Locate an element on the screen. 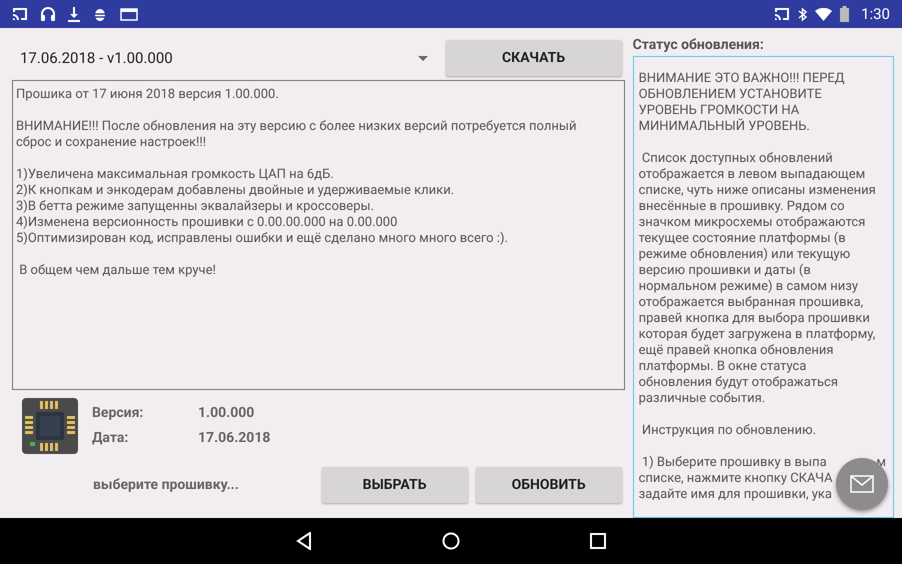 This screenshot has width=902, height=564. info-label: Версия: is located at coordinates (118, 413).